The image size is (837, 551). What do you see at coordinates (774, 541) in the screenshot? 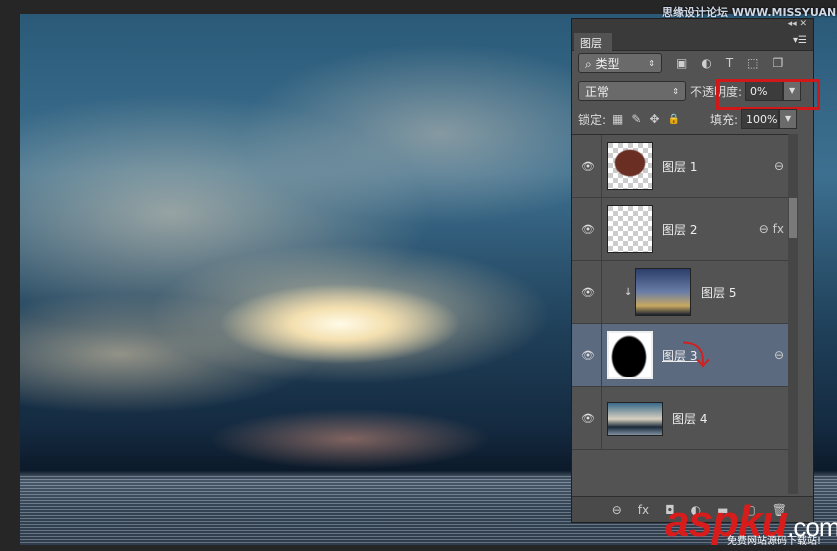
I see `logo-subtitle: 免费网站源码下载站!` at bounding box center [774, 541].